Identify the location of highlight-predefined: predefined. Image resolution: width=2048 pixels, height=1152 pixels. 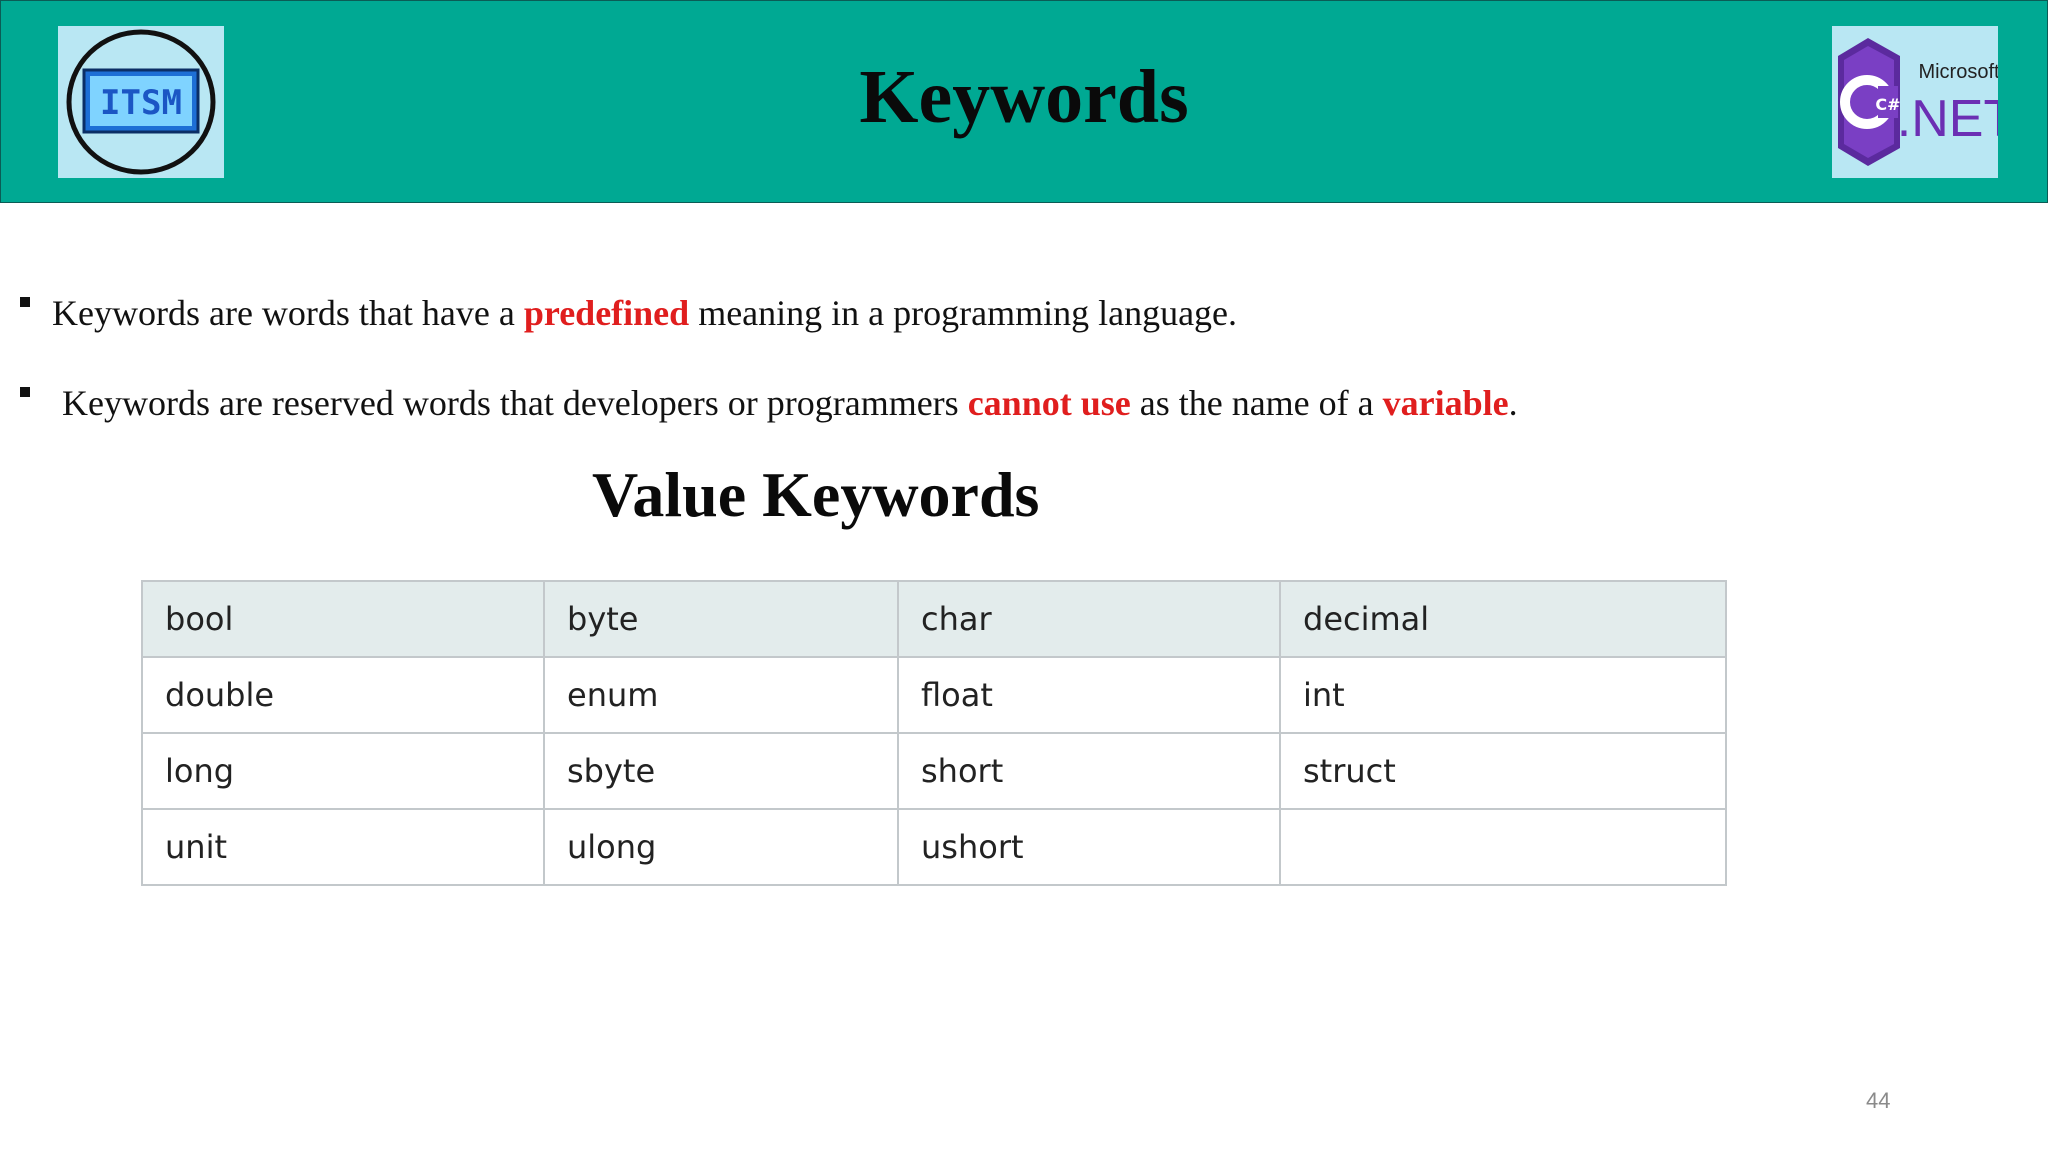
(606, 313).